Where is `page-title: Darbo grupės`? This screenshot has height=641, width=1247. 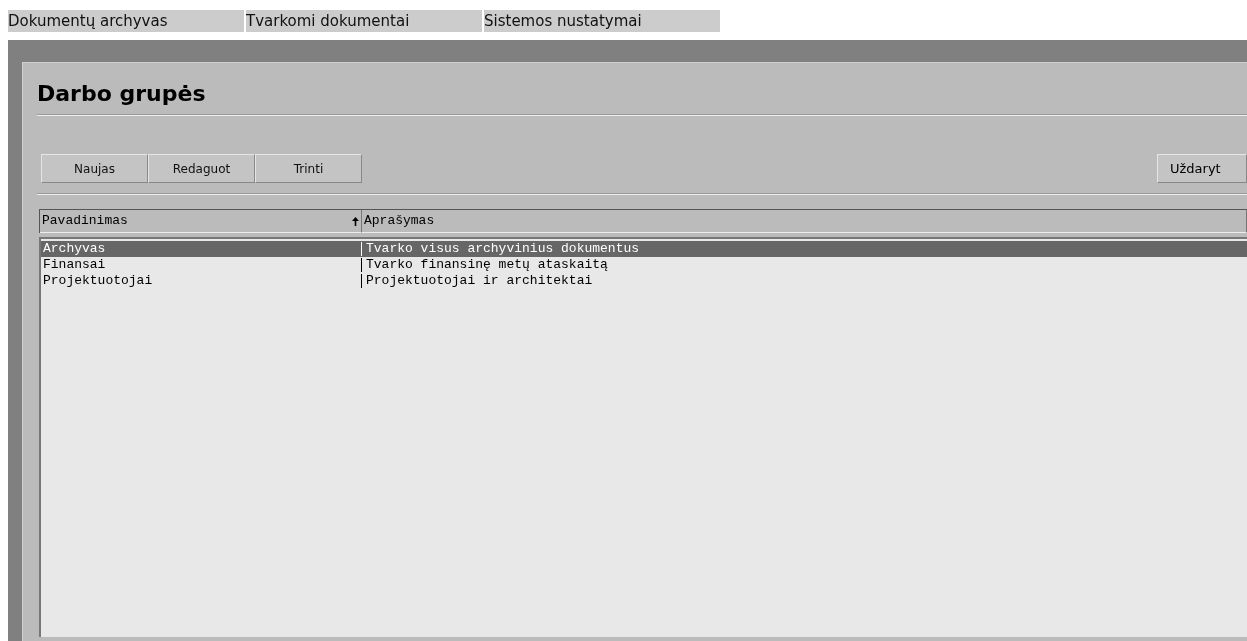
page-title: Darbo grupės is located at coordinates (122, 94).